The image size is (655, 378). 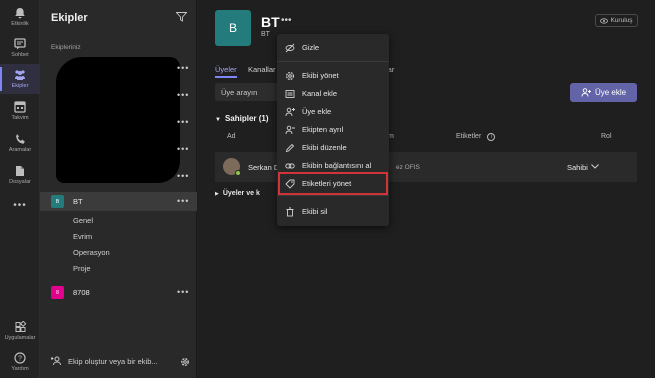 I want to click on menu-item-label: Ekibin bağlantısını al, so click(x=337, y=165).